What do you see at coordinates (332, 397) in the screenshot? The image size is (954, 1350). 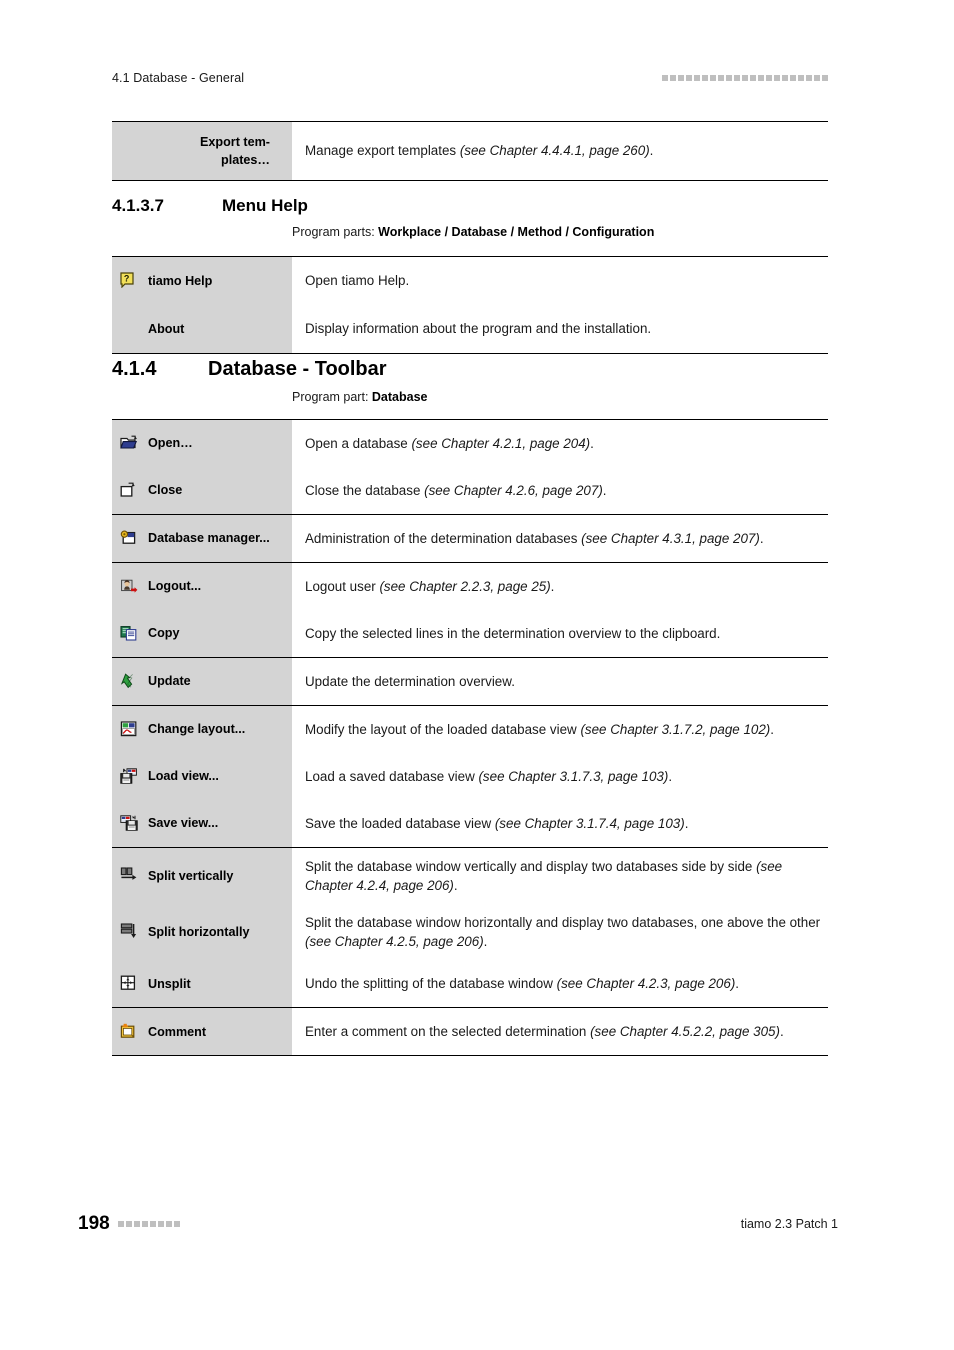 I see `program-part-prefix: Program part:` at bounding box center [332, 397].